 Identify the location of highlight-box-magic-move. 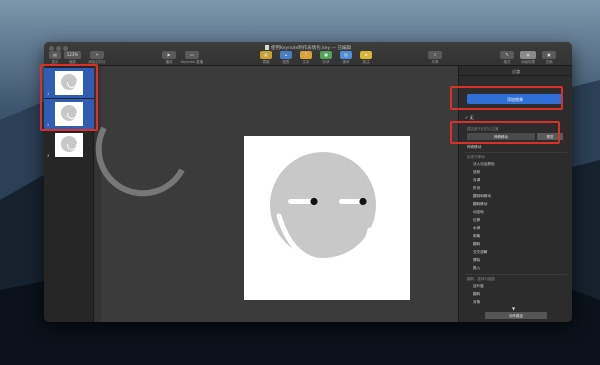
(505, 132).